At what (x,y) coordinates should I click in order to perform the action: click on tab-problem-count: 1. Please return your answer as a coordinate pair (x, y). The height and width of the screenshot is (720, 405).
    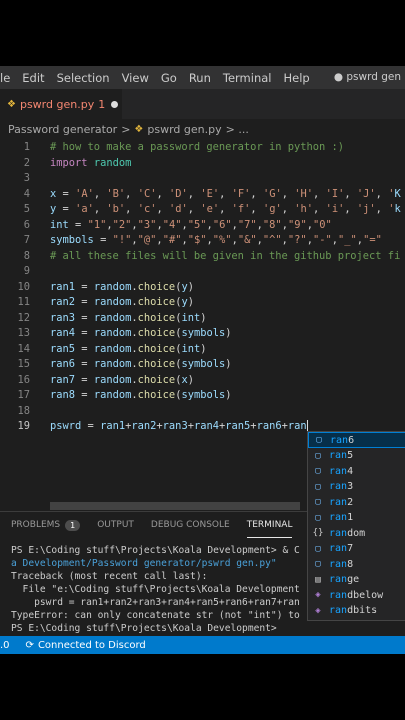
    Looking at the image, I should click on (102, 104).